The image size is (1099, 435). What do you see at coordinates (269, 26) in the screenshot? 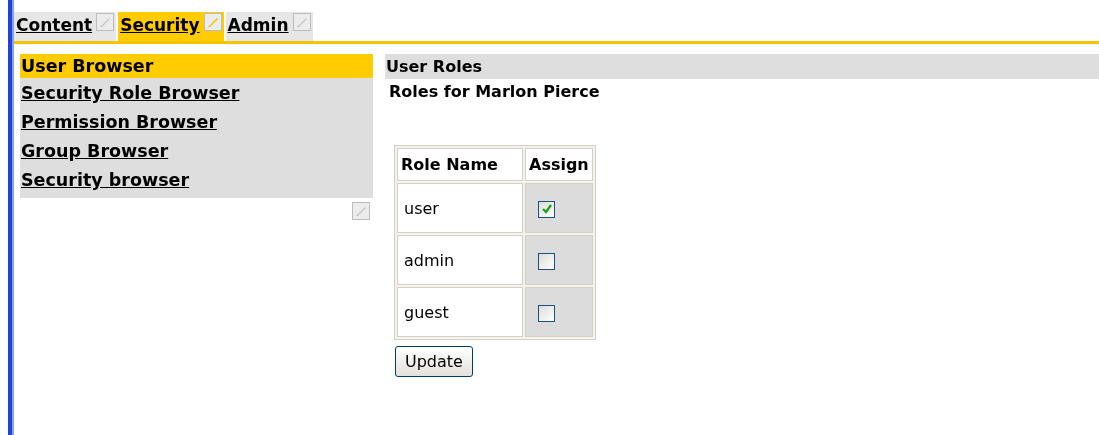
I see `tab: Admin` at bounding box center [269, 26].